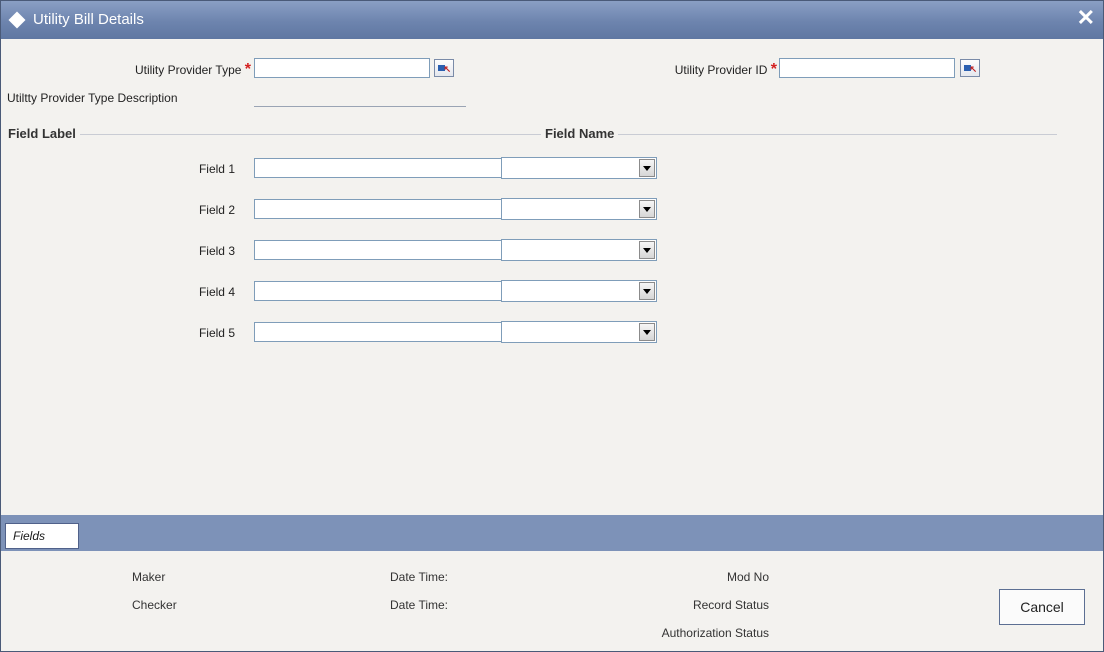 The height and width of the screenshot is (652, 1104). I want to click on record-status-label: Record Status, so click(730, 605).